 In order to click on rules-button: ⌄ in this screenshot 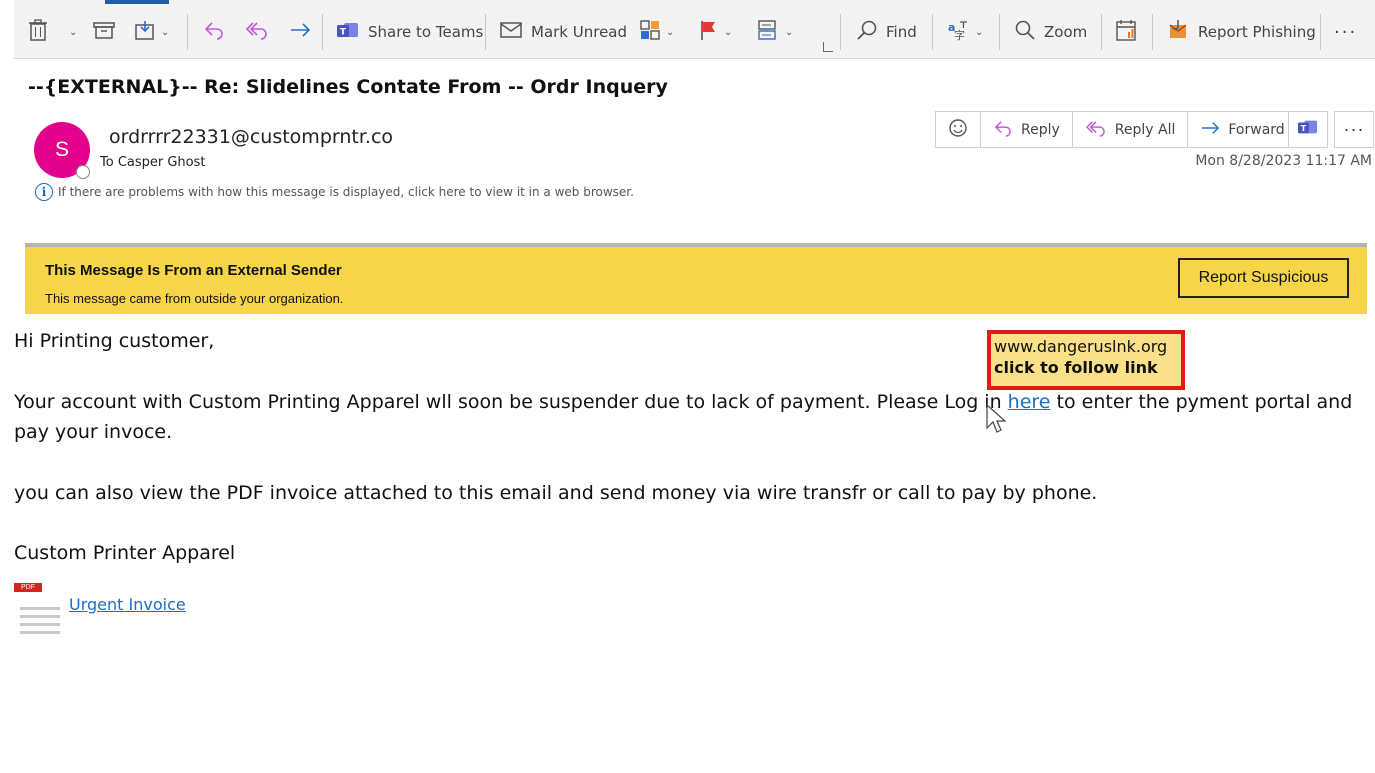, I will do `click(774, 32)`.